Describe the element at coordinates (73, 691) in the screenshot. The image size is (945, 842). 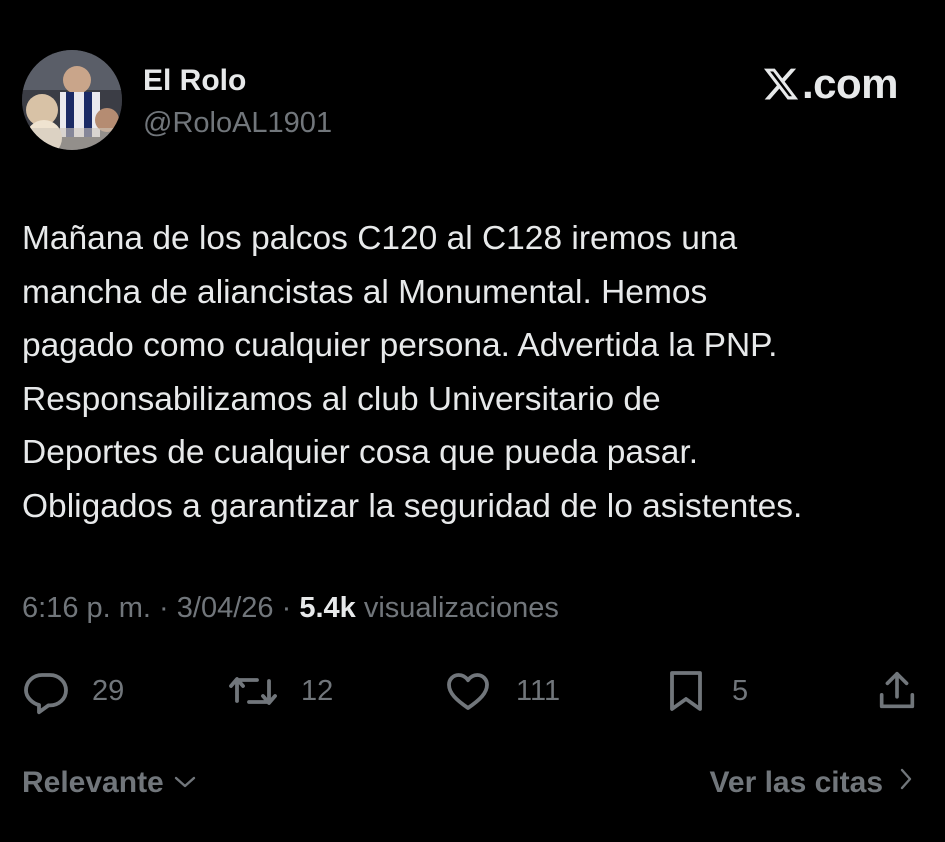
I see `reply-button: 29` at that location.